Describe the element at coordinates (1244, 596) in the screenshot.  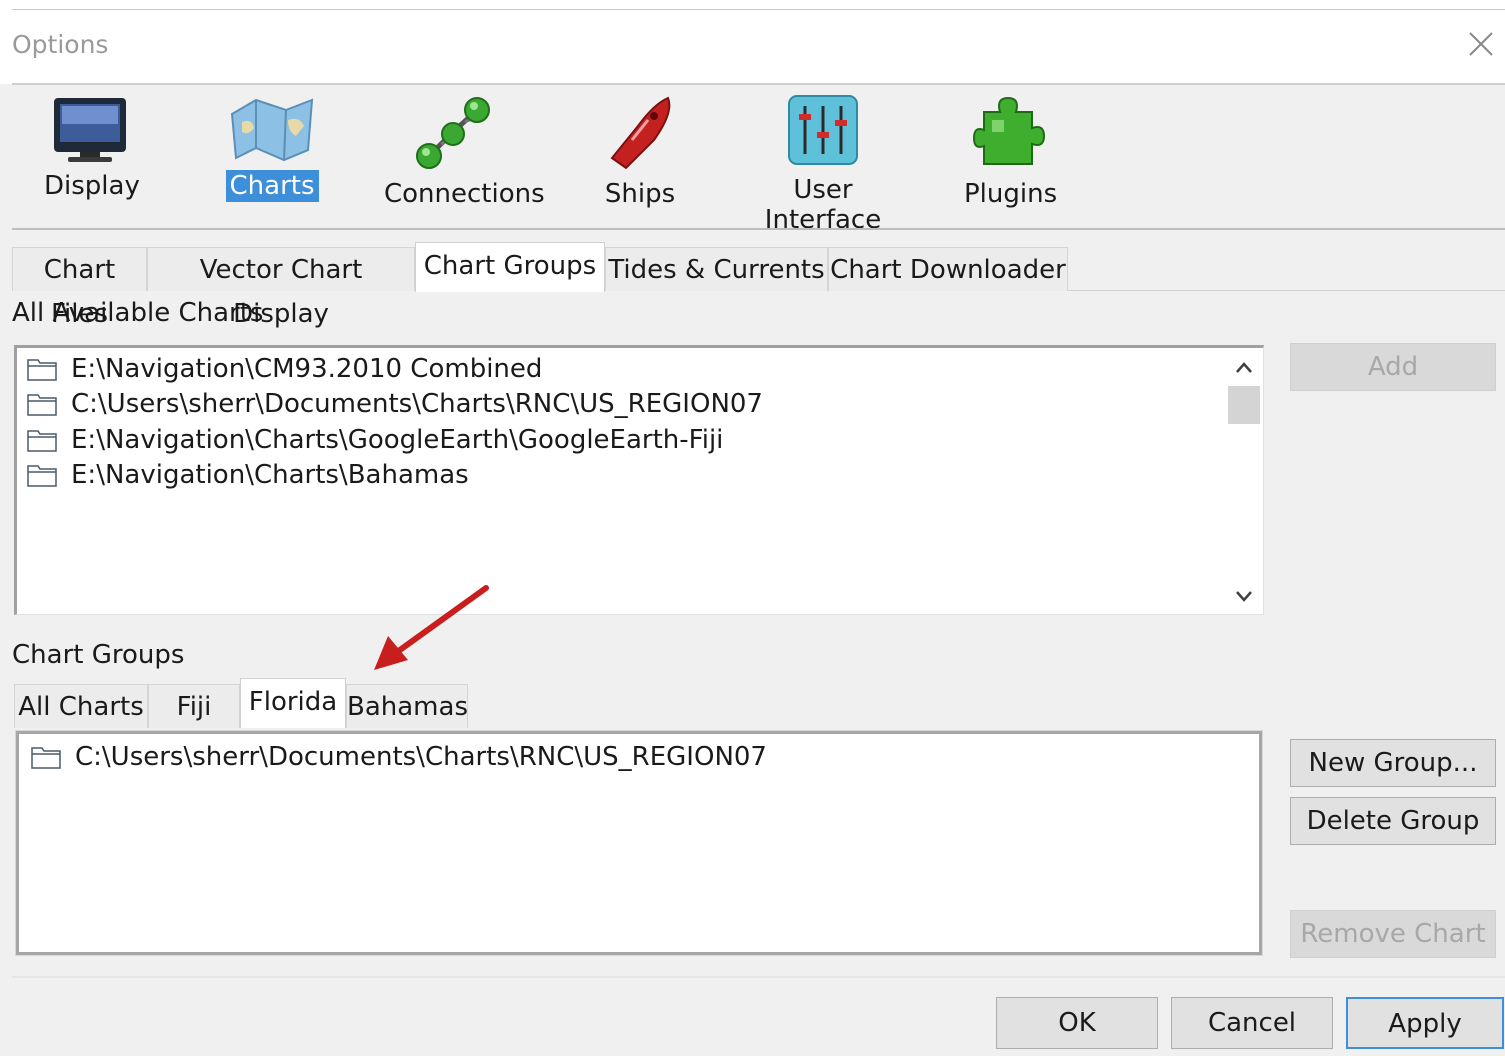
I see `chevron-down-icon` at that location.